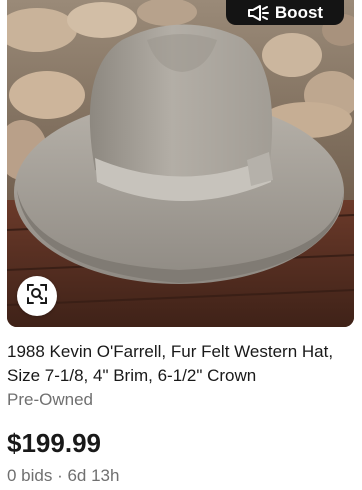  Describe the element at coordinates (63, 475) in the screenshot. I see `bids-time-left: 0 bids · 6d 13h` at that location.